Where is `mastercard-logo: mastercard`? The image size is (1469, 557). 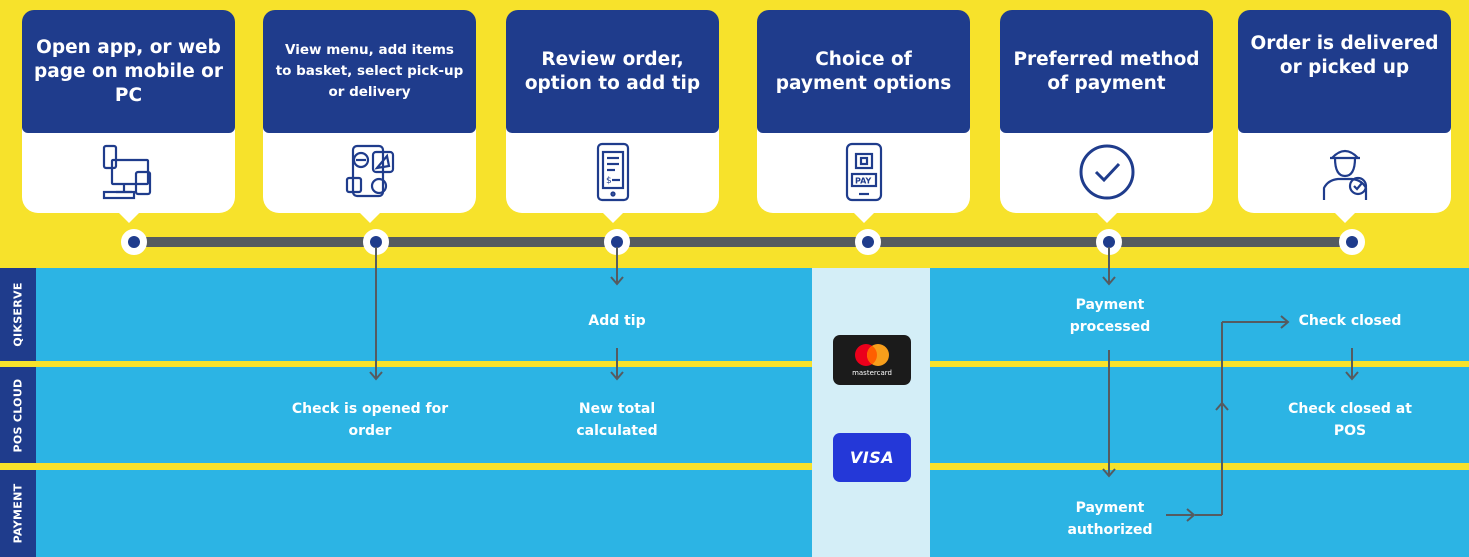 mastercard-logo: mastercard is located at coordinates (872, 360).